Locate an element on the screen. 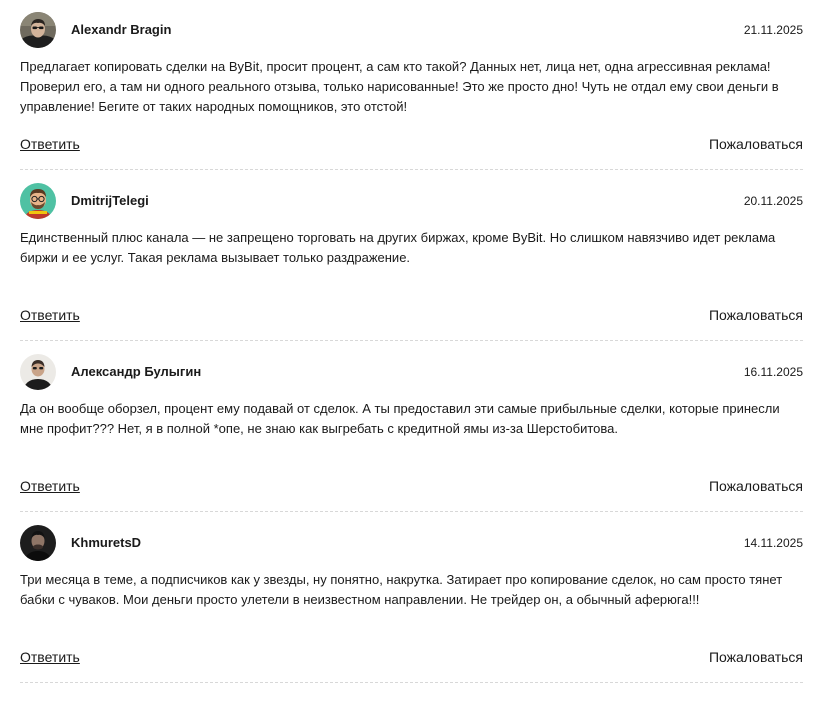  author-name: Alexandr Bragin is located at coordinates (121, 29).